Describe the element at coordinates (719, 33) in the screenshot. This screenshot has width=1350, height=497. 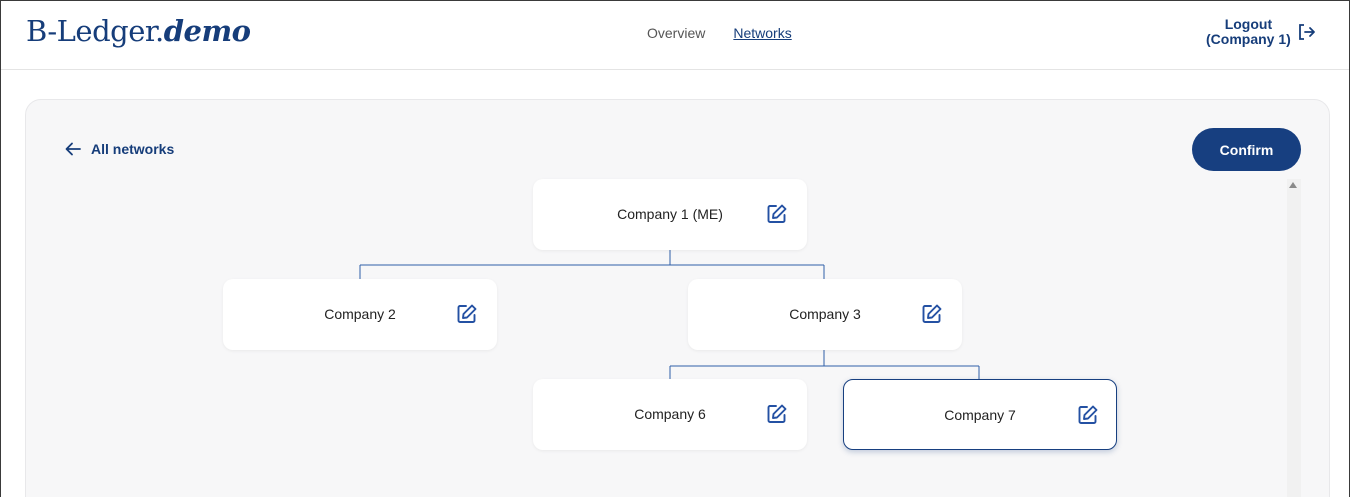
I see `main-nav: Overview Networks` at that location.